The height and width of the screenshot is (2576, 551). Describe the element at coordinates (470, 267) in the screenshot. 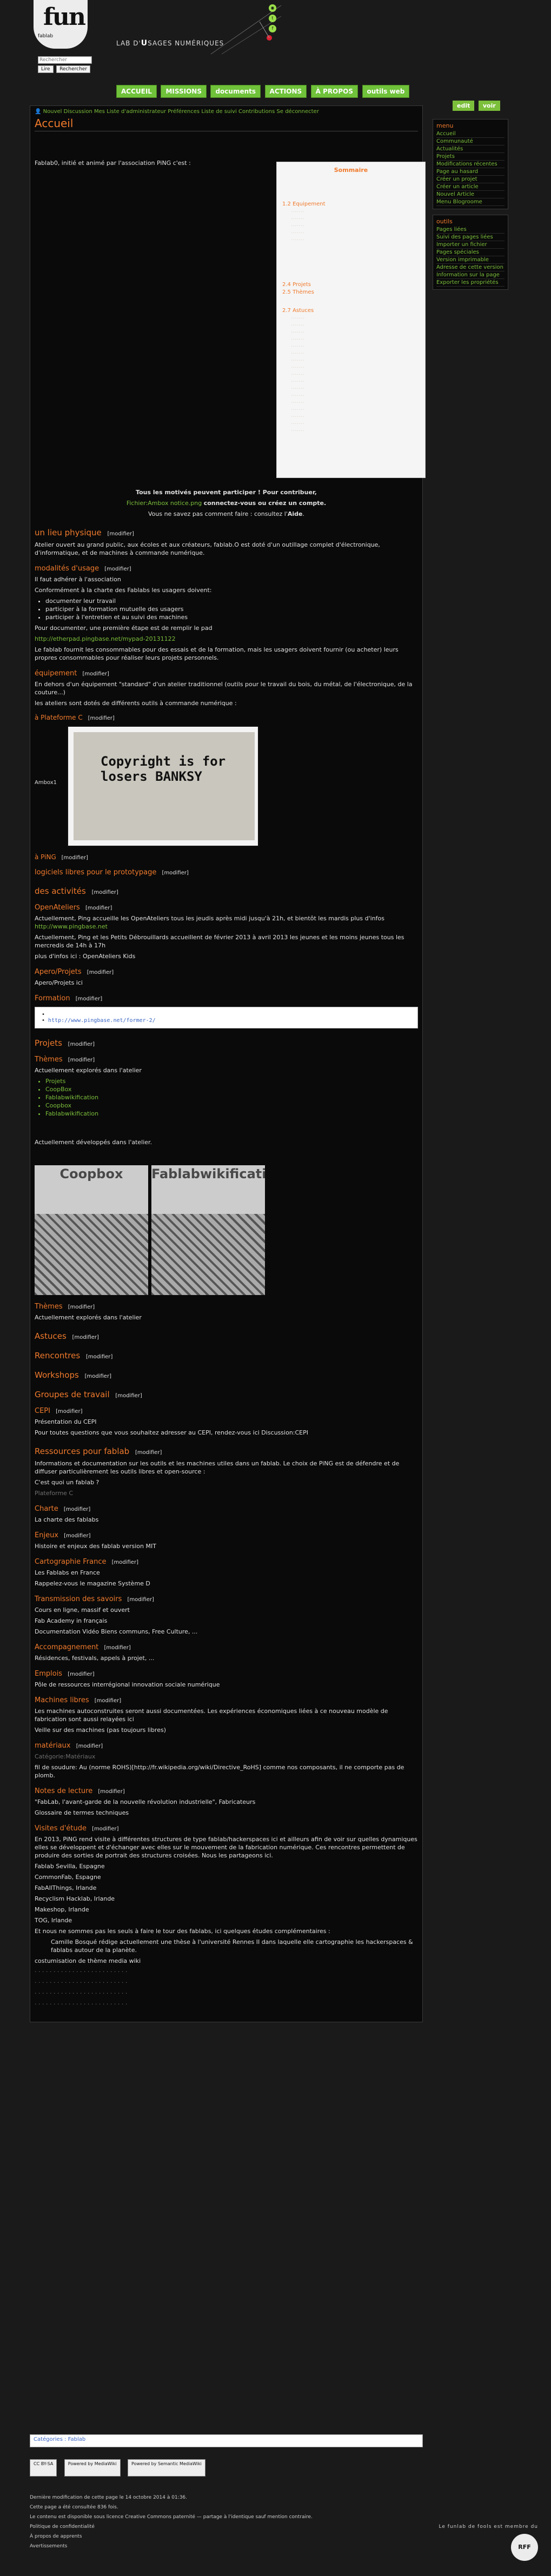

I see `sidebar-tool-permalink: Adresse de cette version` at that location.